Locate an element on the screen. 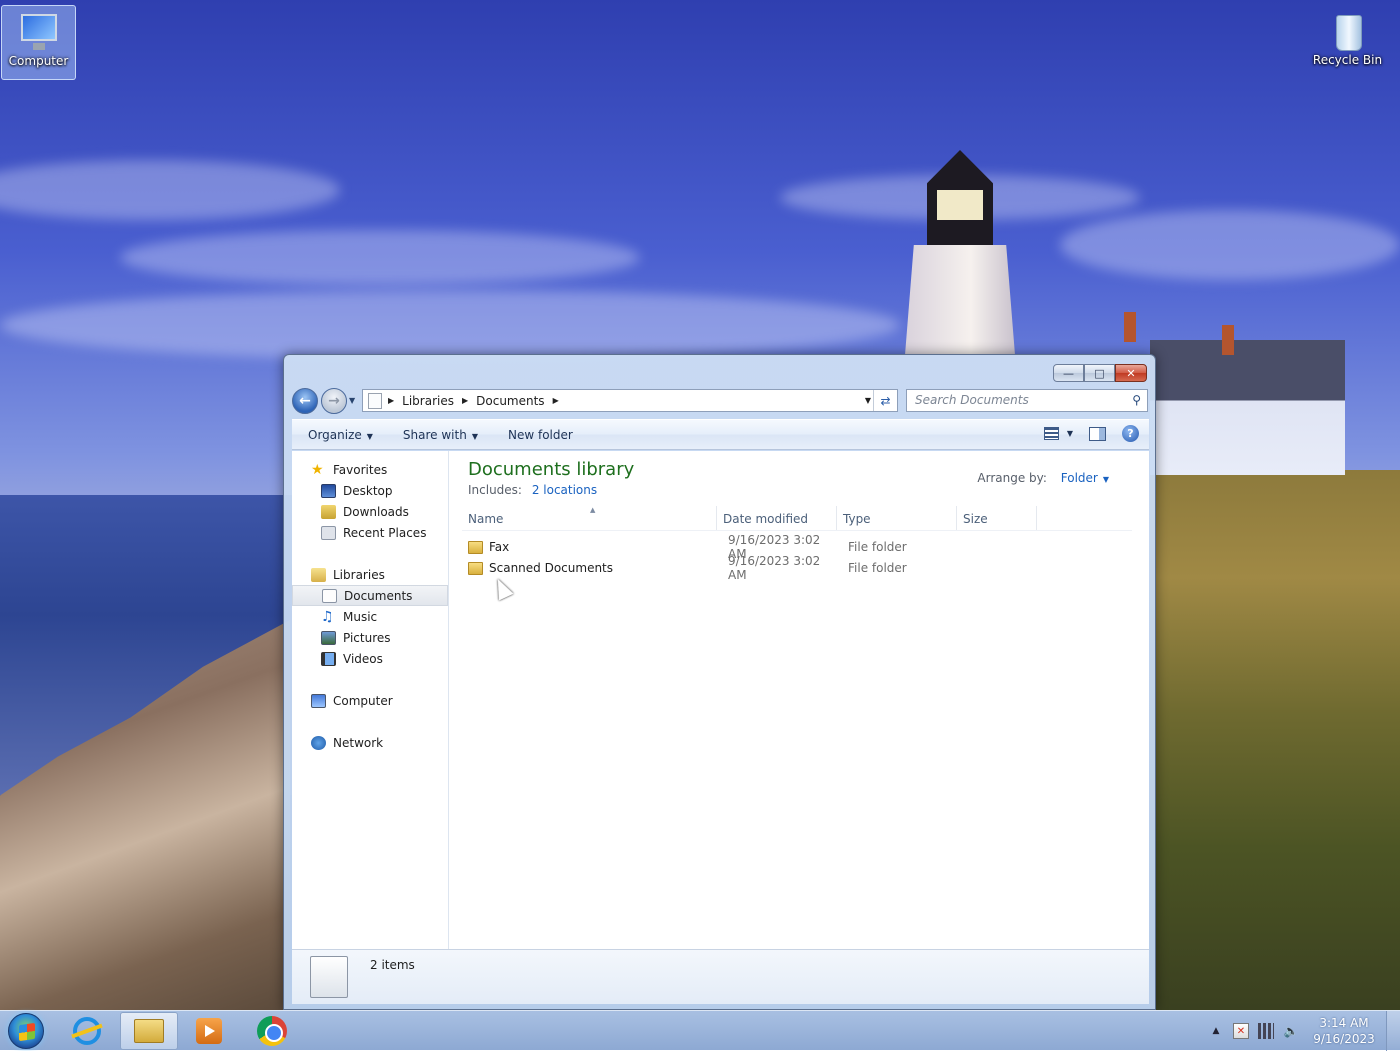 This screenshot has width=1400, height=1051. nav-label: Videos is located at coordinates (363, 658).